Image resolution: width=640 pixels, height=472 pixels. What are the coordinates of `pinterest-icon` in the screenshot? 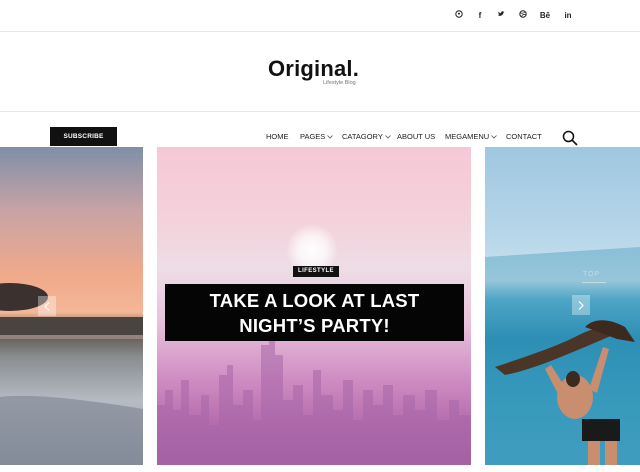 It's located at (459, 14).